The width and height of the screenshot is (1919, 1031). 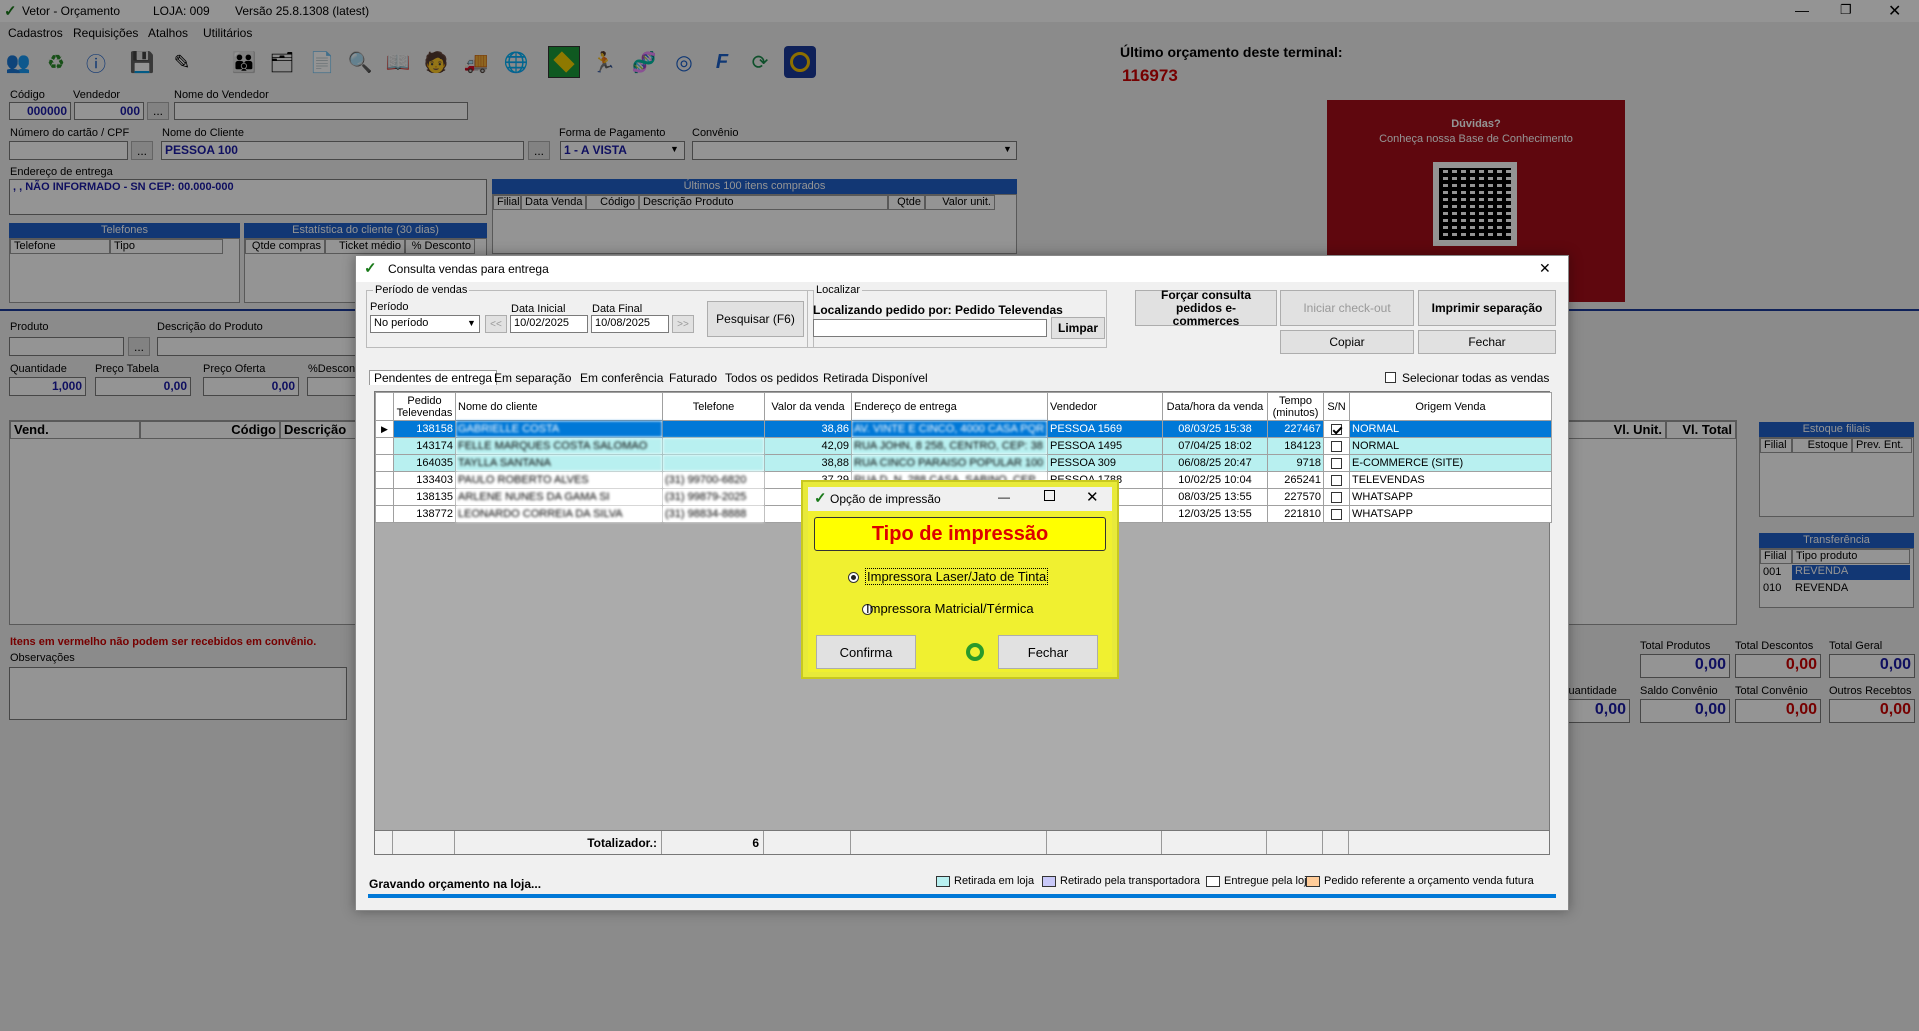 I want to click on iniciar-checkout-button: Iniciar check-out, so click(x=1347, y=308).